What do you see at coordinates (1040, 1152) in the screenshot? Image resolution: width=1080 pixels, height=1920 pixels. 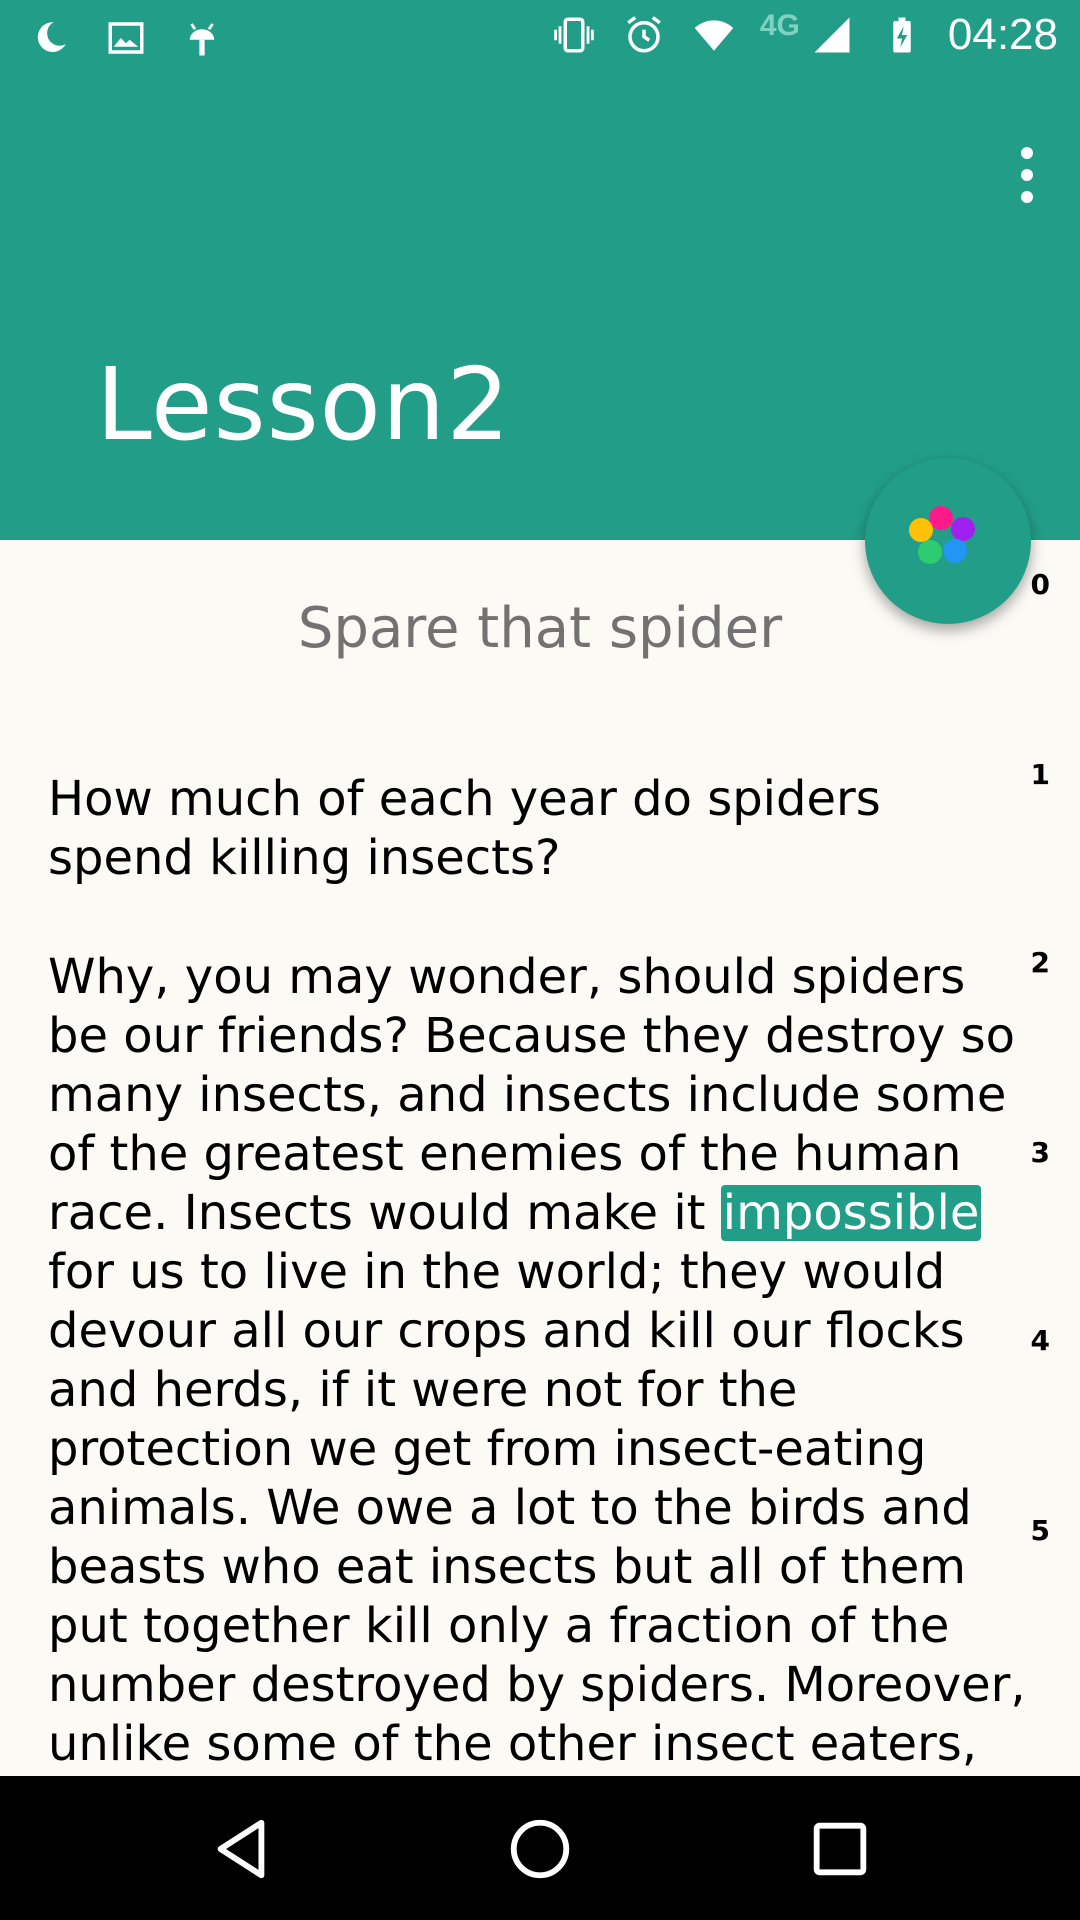 I see `line-number: 3` at bounding box center [1040, 1152].